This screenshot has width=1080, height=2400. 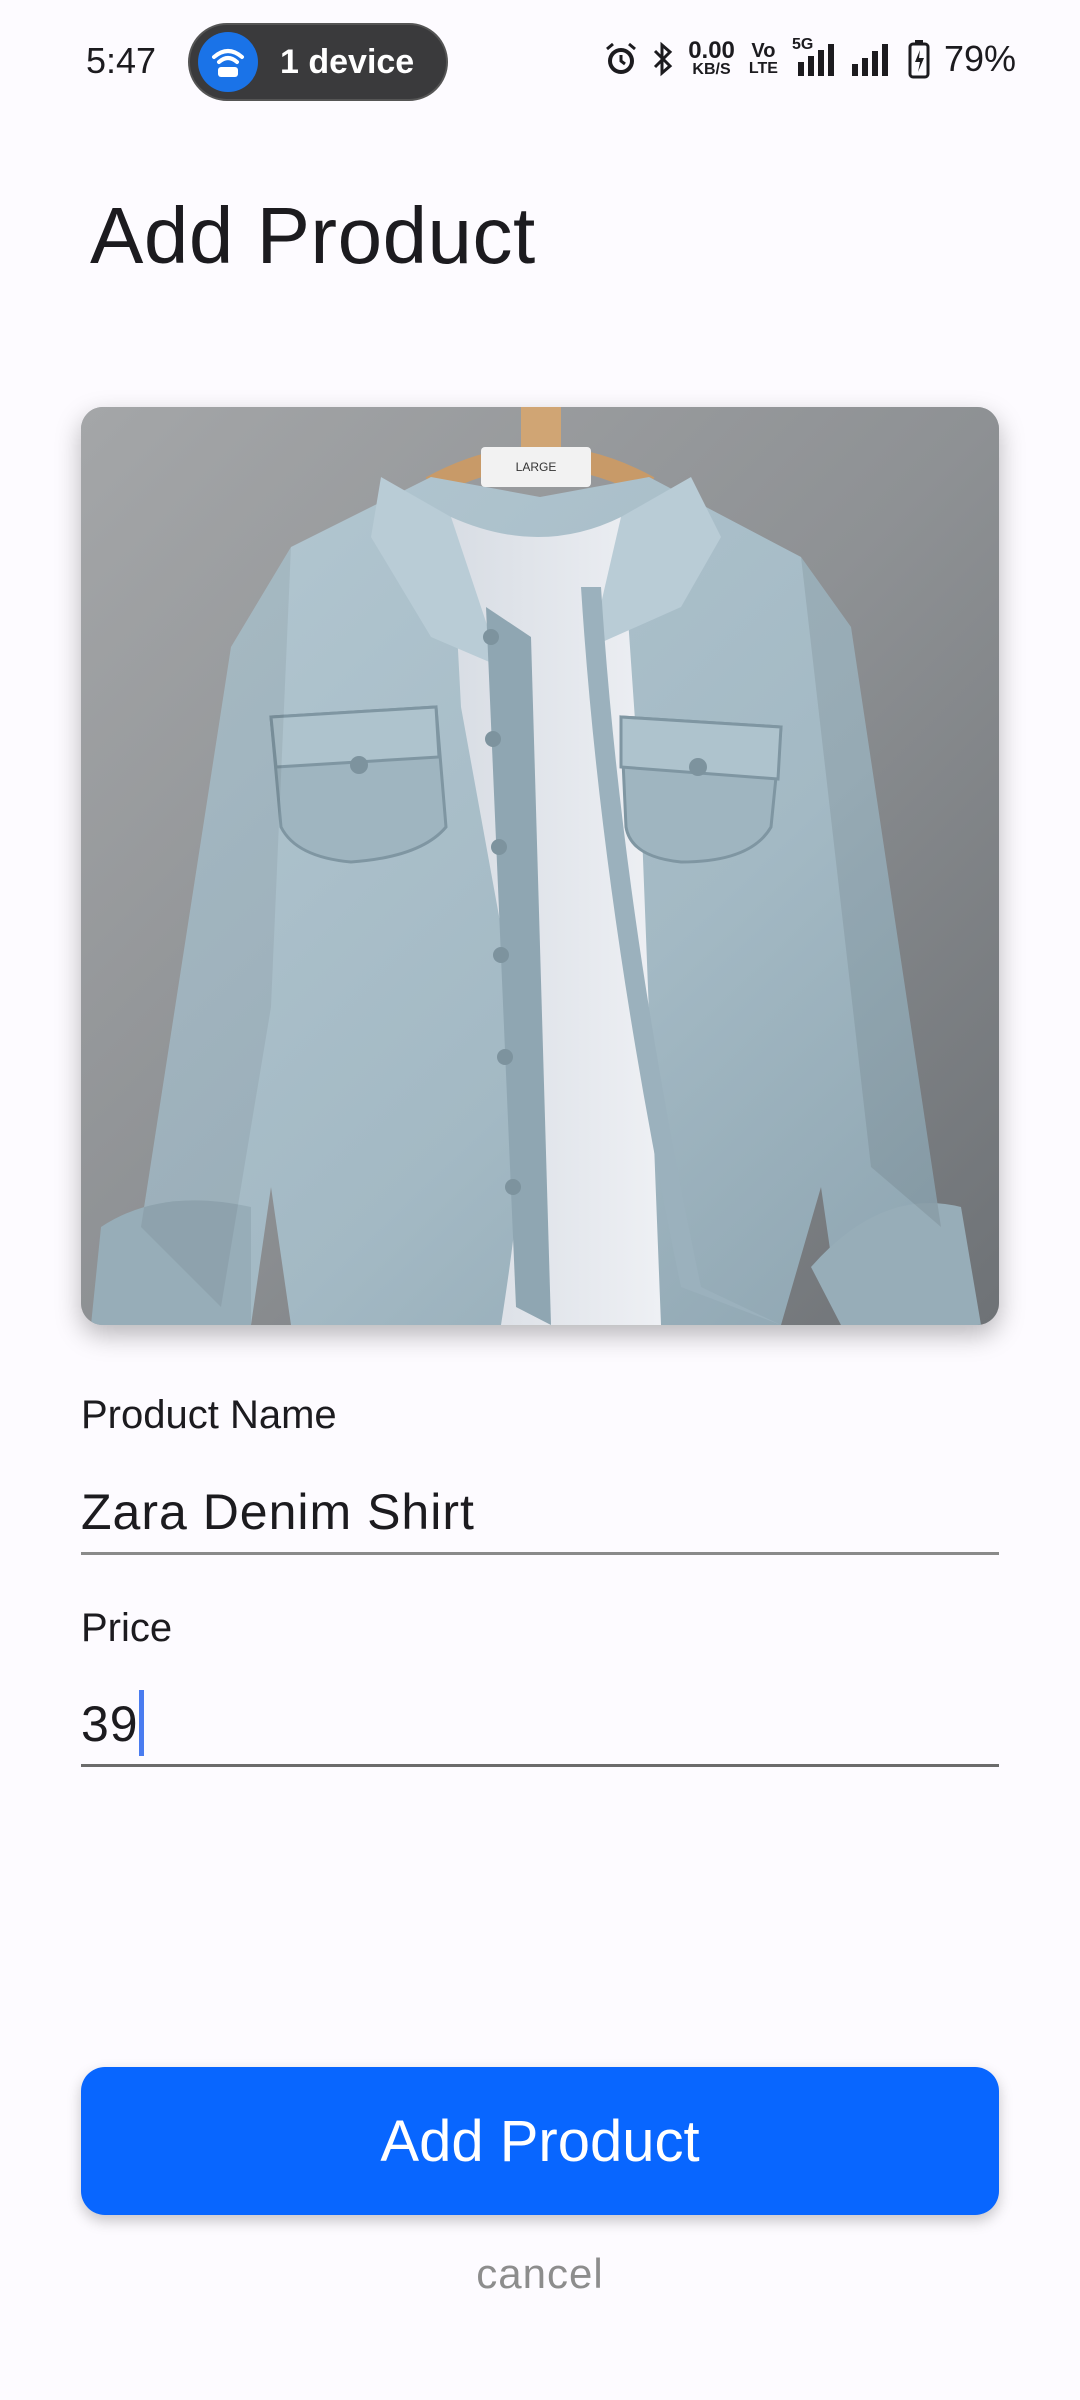 What do you see at coordinates (347, 62) in the screenshot?
I see `hotspot-label: 1 device` at bounding box center [347, 62].